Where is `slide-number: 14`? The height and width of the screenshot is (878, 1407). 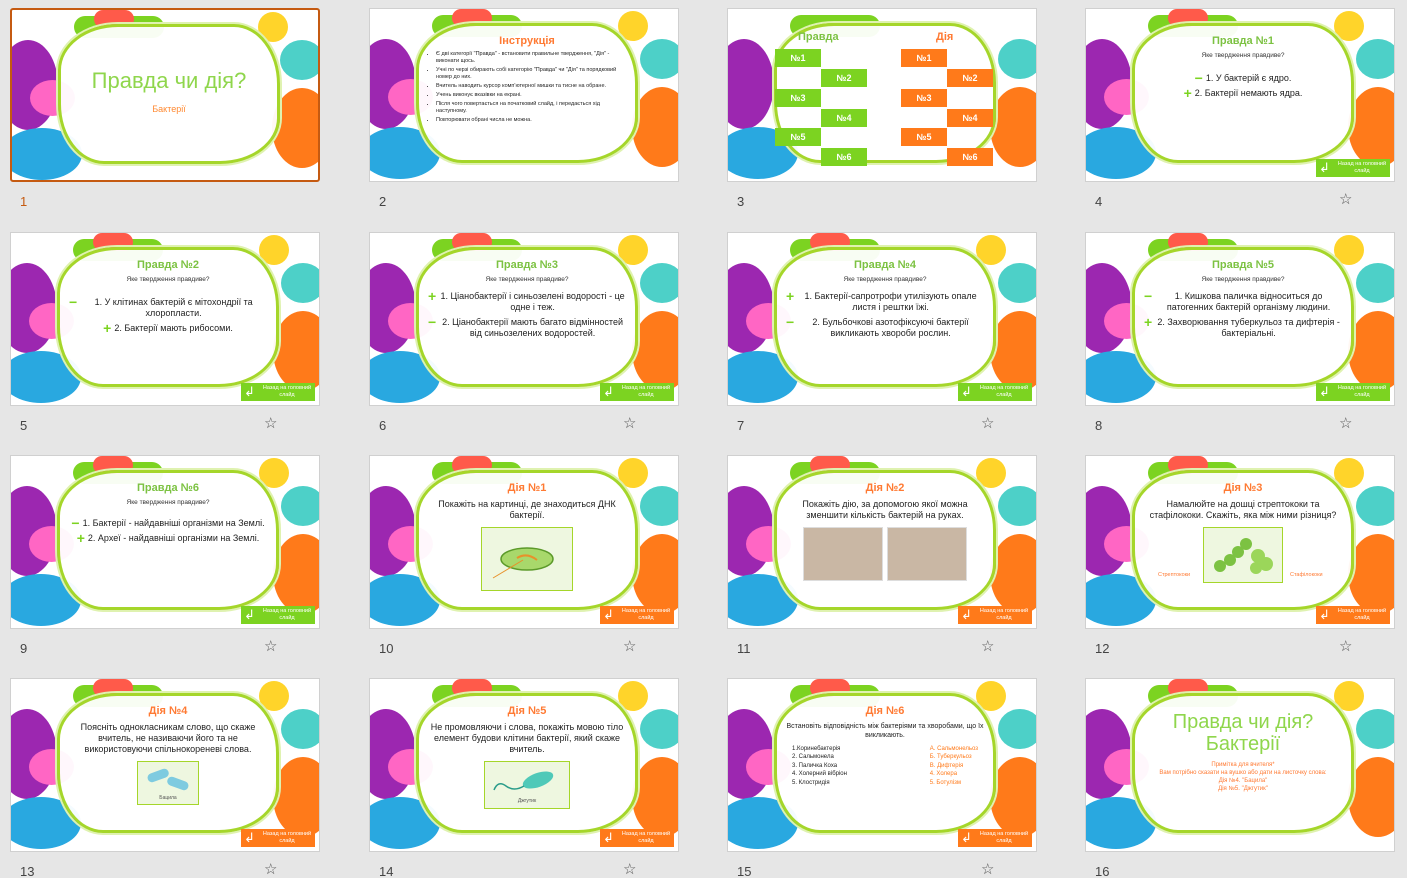 slide-number: 14 is located at coordinates (386, 871).